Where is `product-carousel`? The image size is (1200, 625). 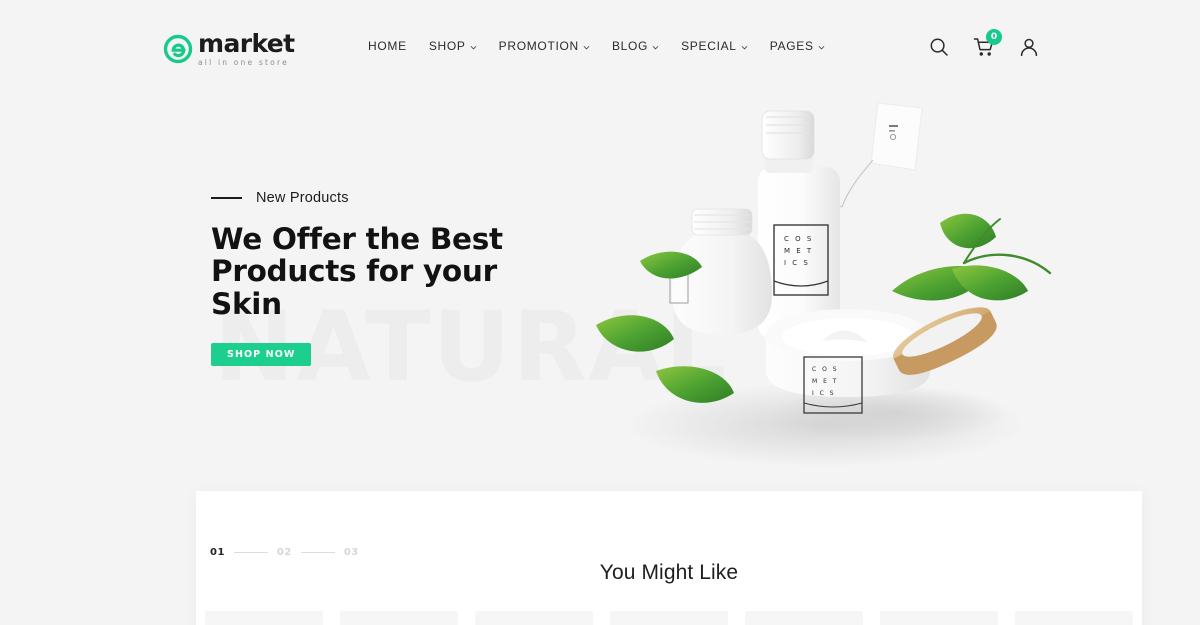 product-carousel is located at coordinates (669, 618).